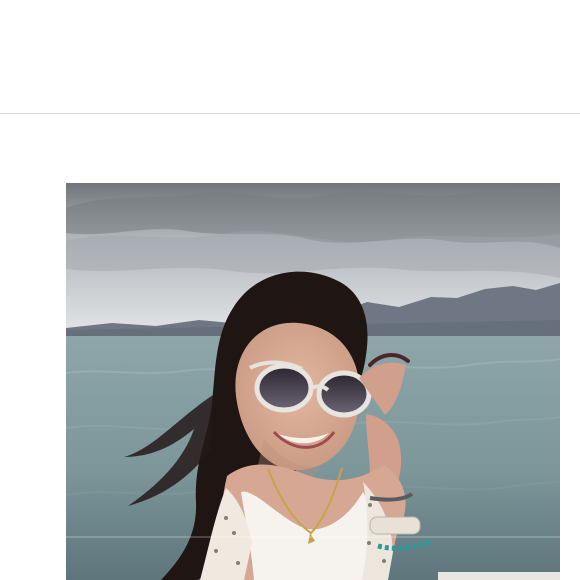  I want to click on left-sunglasses-lens, so click(284, 388).